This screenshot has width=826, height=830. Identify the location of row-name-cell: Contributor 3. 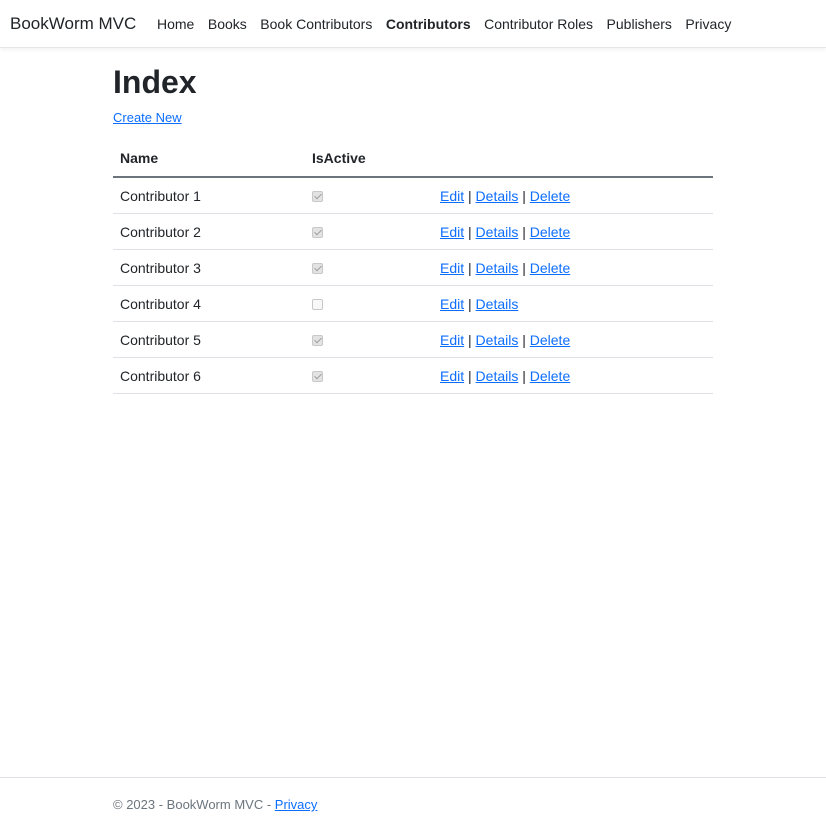
(209, 267).